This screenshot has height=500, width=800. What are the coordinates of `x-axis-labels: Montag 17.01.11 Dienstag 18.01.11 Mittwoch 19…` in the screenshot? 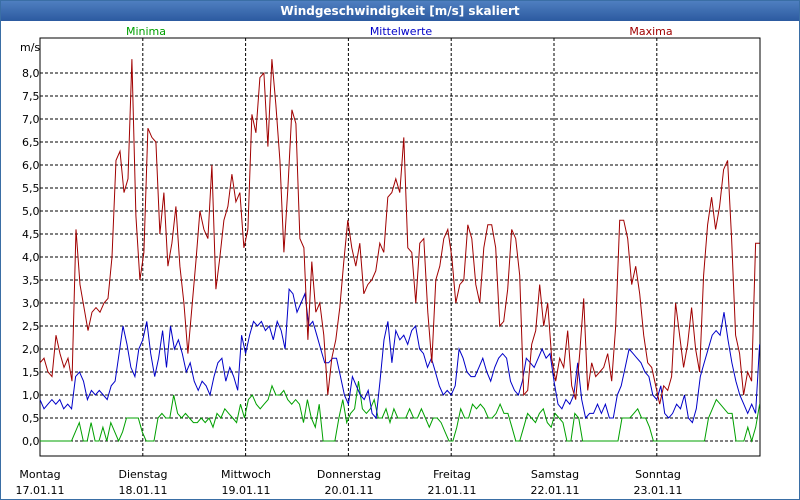 It's located at (349, 482).